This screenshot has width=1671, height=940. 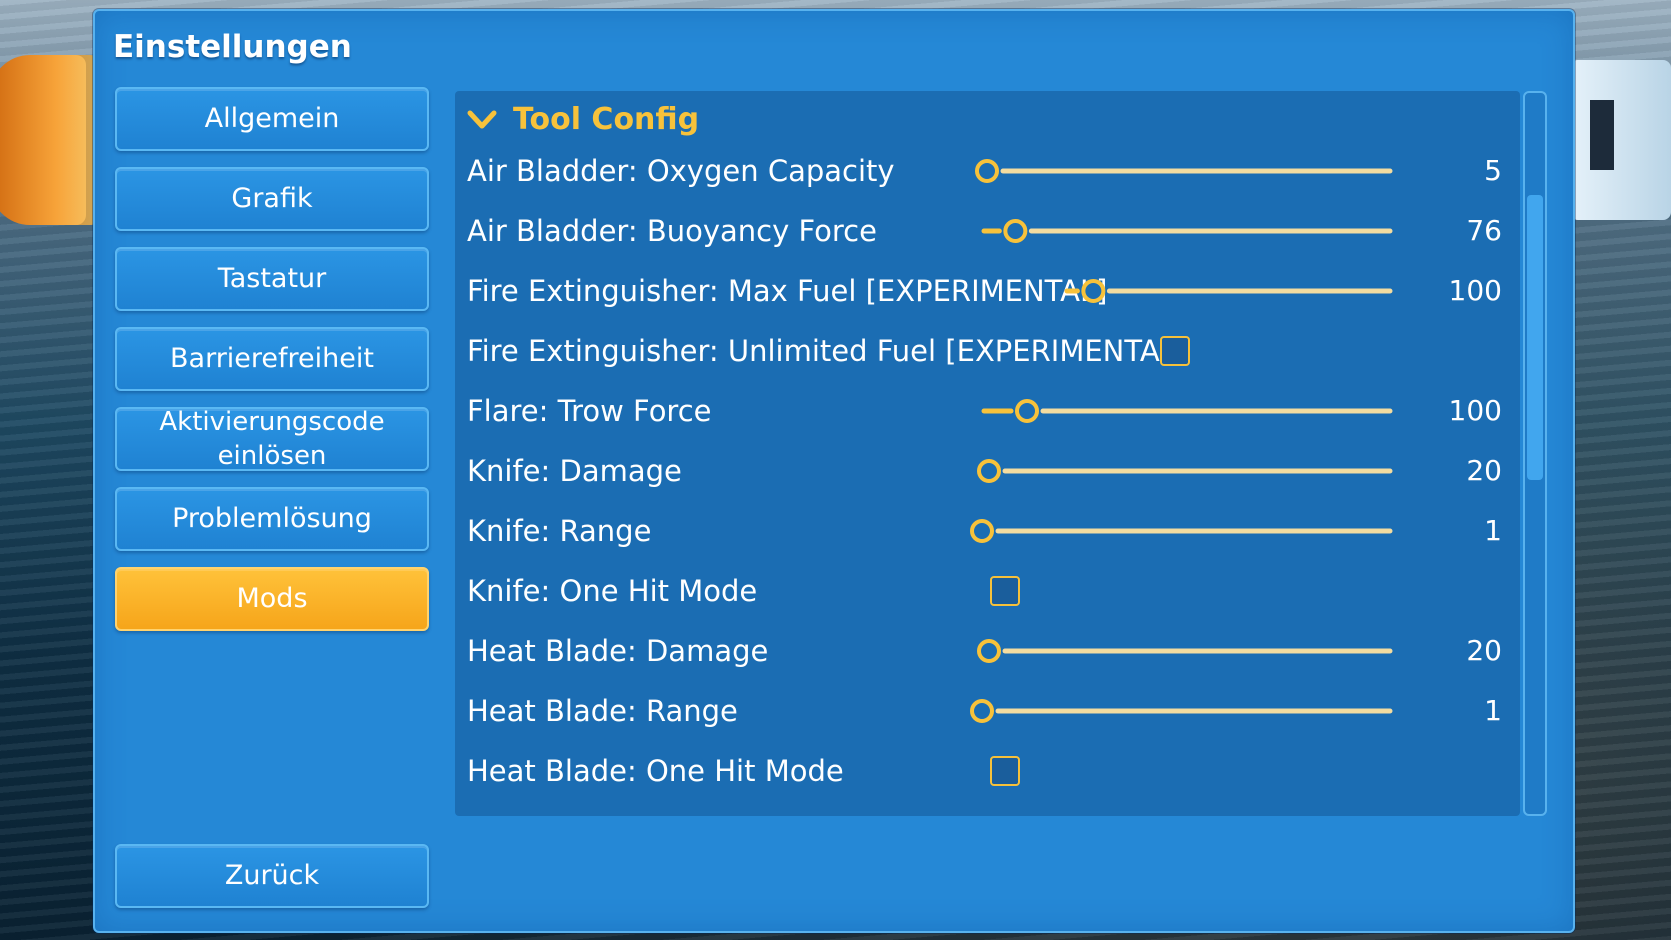 I want to click on sidebar-item-label: Grafik, so click(x=272, y=198).